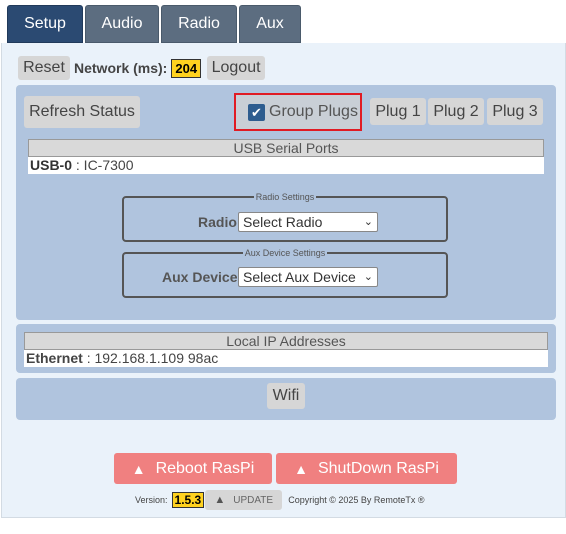  Describe the element at coordinates (122, 24) in the screenshot. I see `tab-audio: Audio` at that location.